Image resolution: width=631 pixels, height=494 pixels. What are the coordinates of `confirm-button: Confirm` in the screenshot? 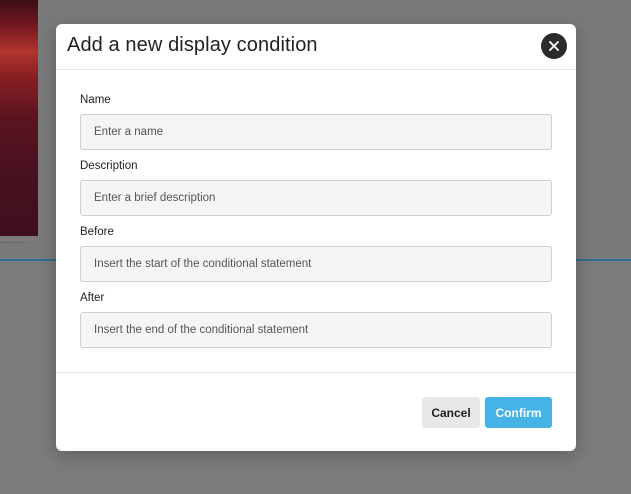 It's located at (518, 412).